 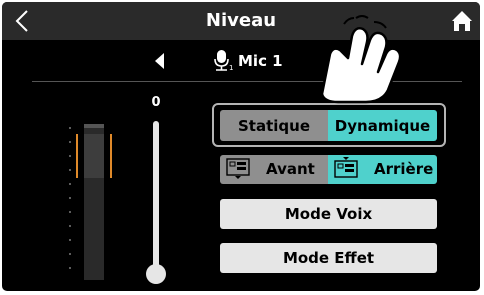 I want to click on static-button: Statique, so click(x=274, y=125).